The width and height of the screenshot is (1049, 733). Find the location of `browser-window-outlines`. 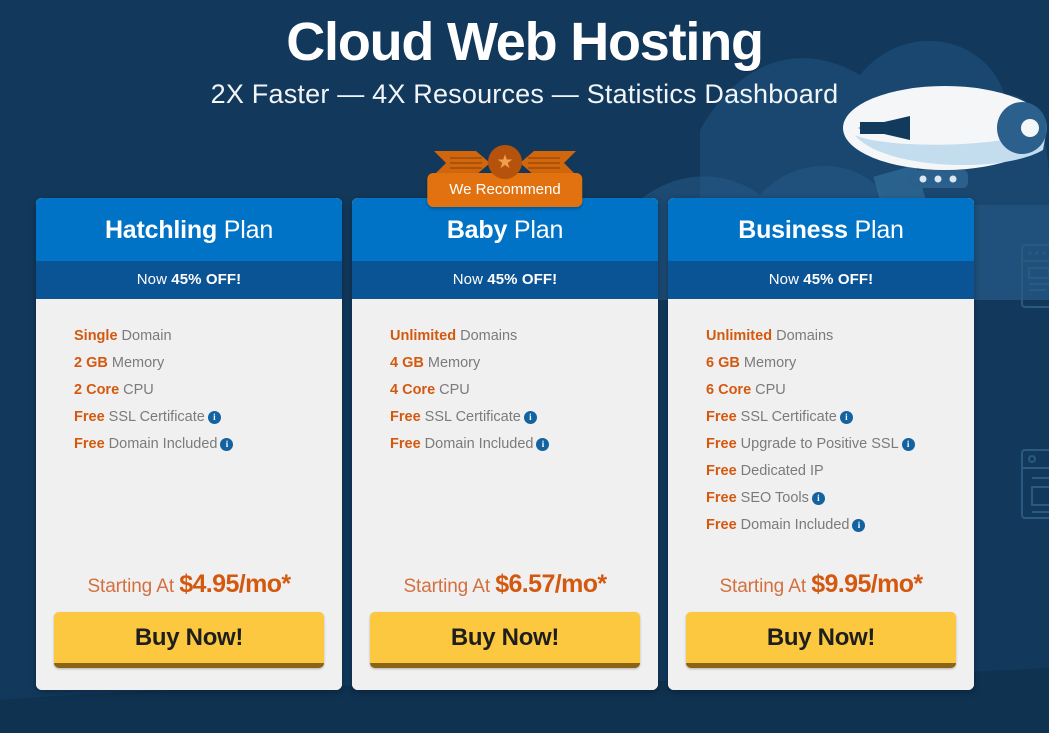

browser-window-outlines is located at coordinates (1035, 381).